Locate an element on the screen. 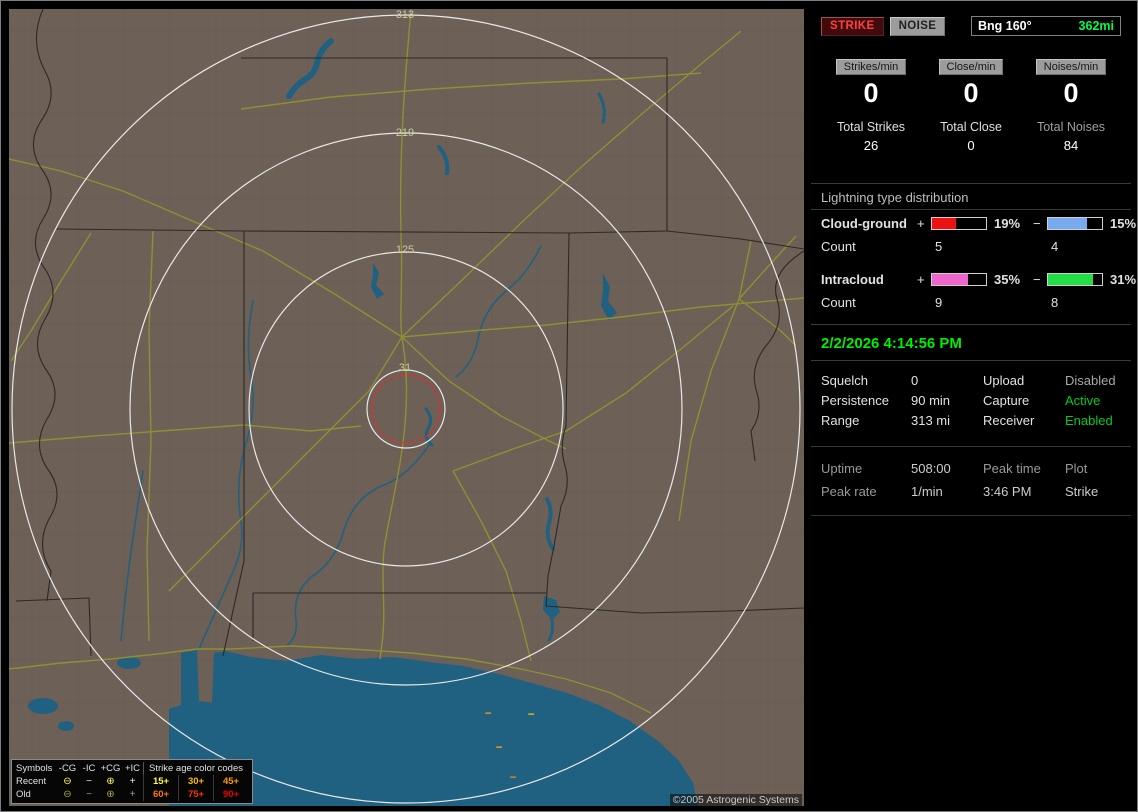 The height and width of the screenshot is (812, 1138). strikes-per-min-value: 0 is located at coordinates (871, 93).